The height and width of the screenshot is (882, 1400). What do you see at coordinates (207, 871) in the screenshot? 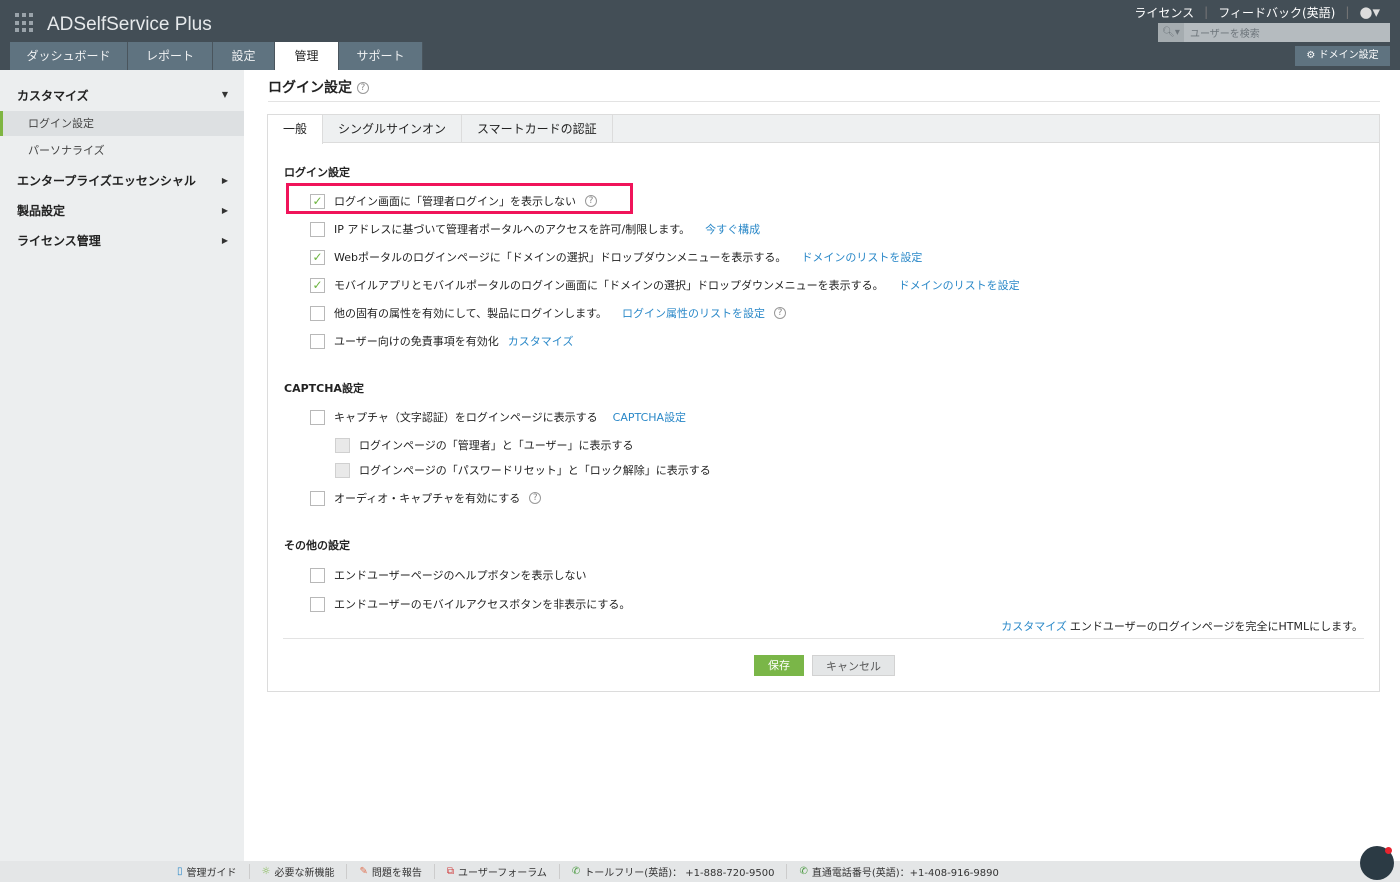
I see `admin-guide-link: ▯ 管理ガイド` at bounding box center [207, 871].